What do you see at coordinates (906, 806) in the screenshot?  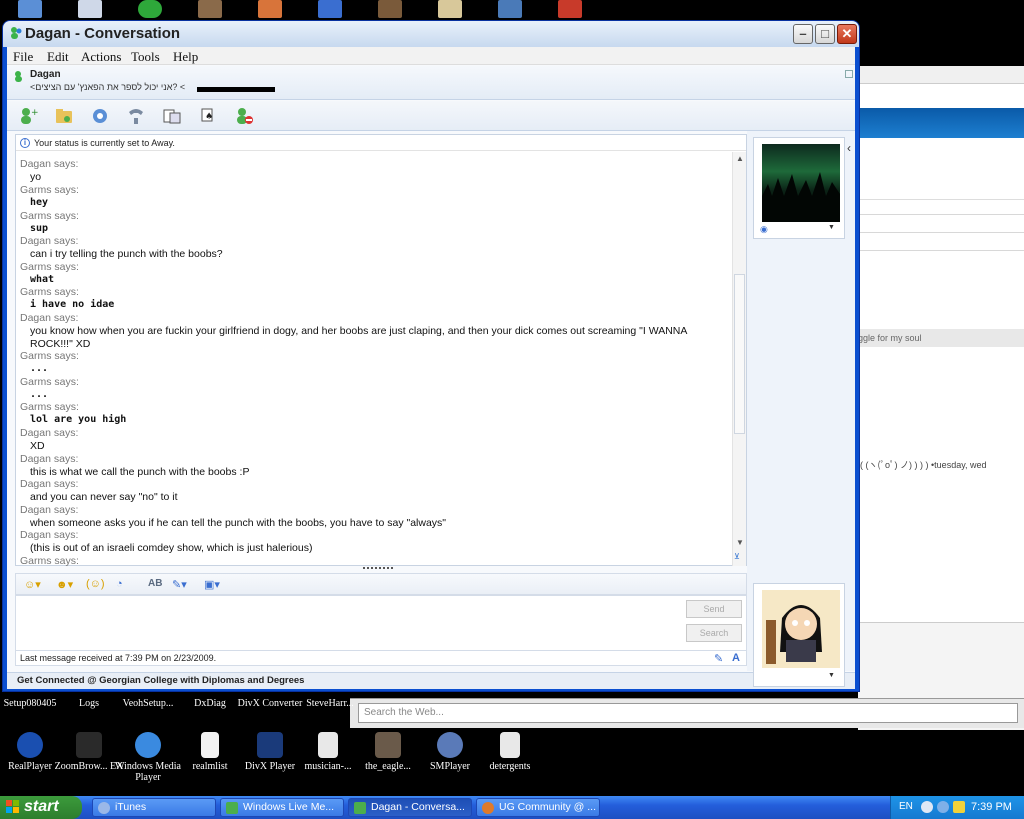 I see `language-indicator: EN` at bounding box center [906, 806].